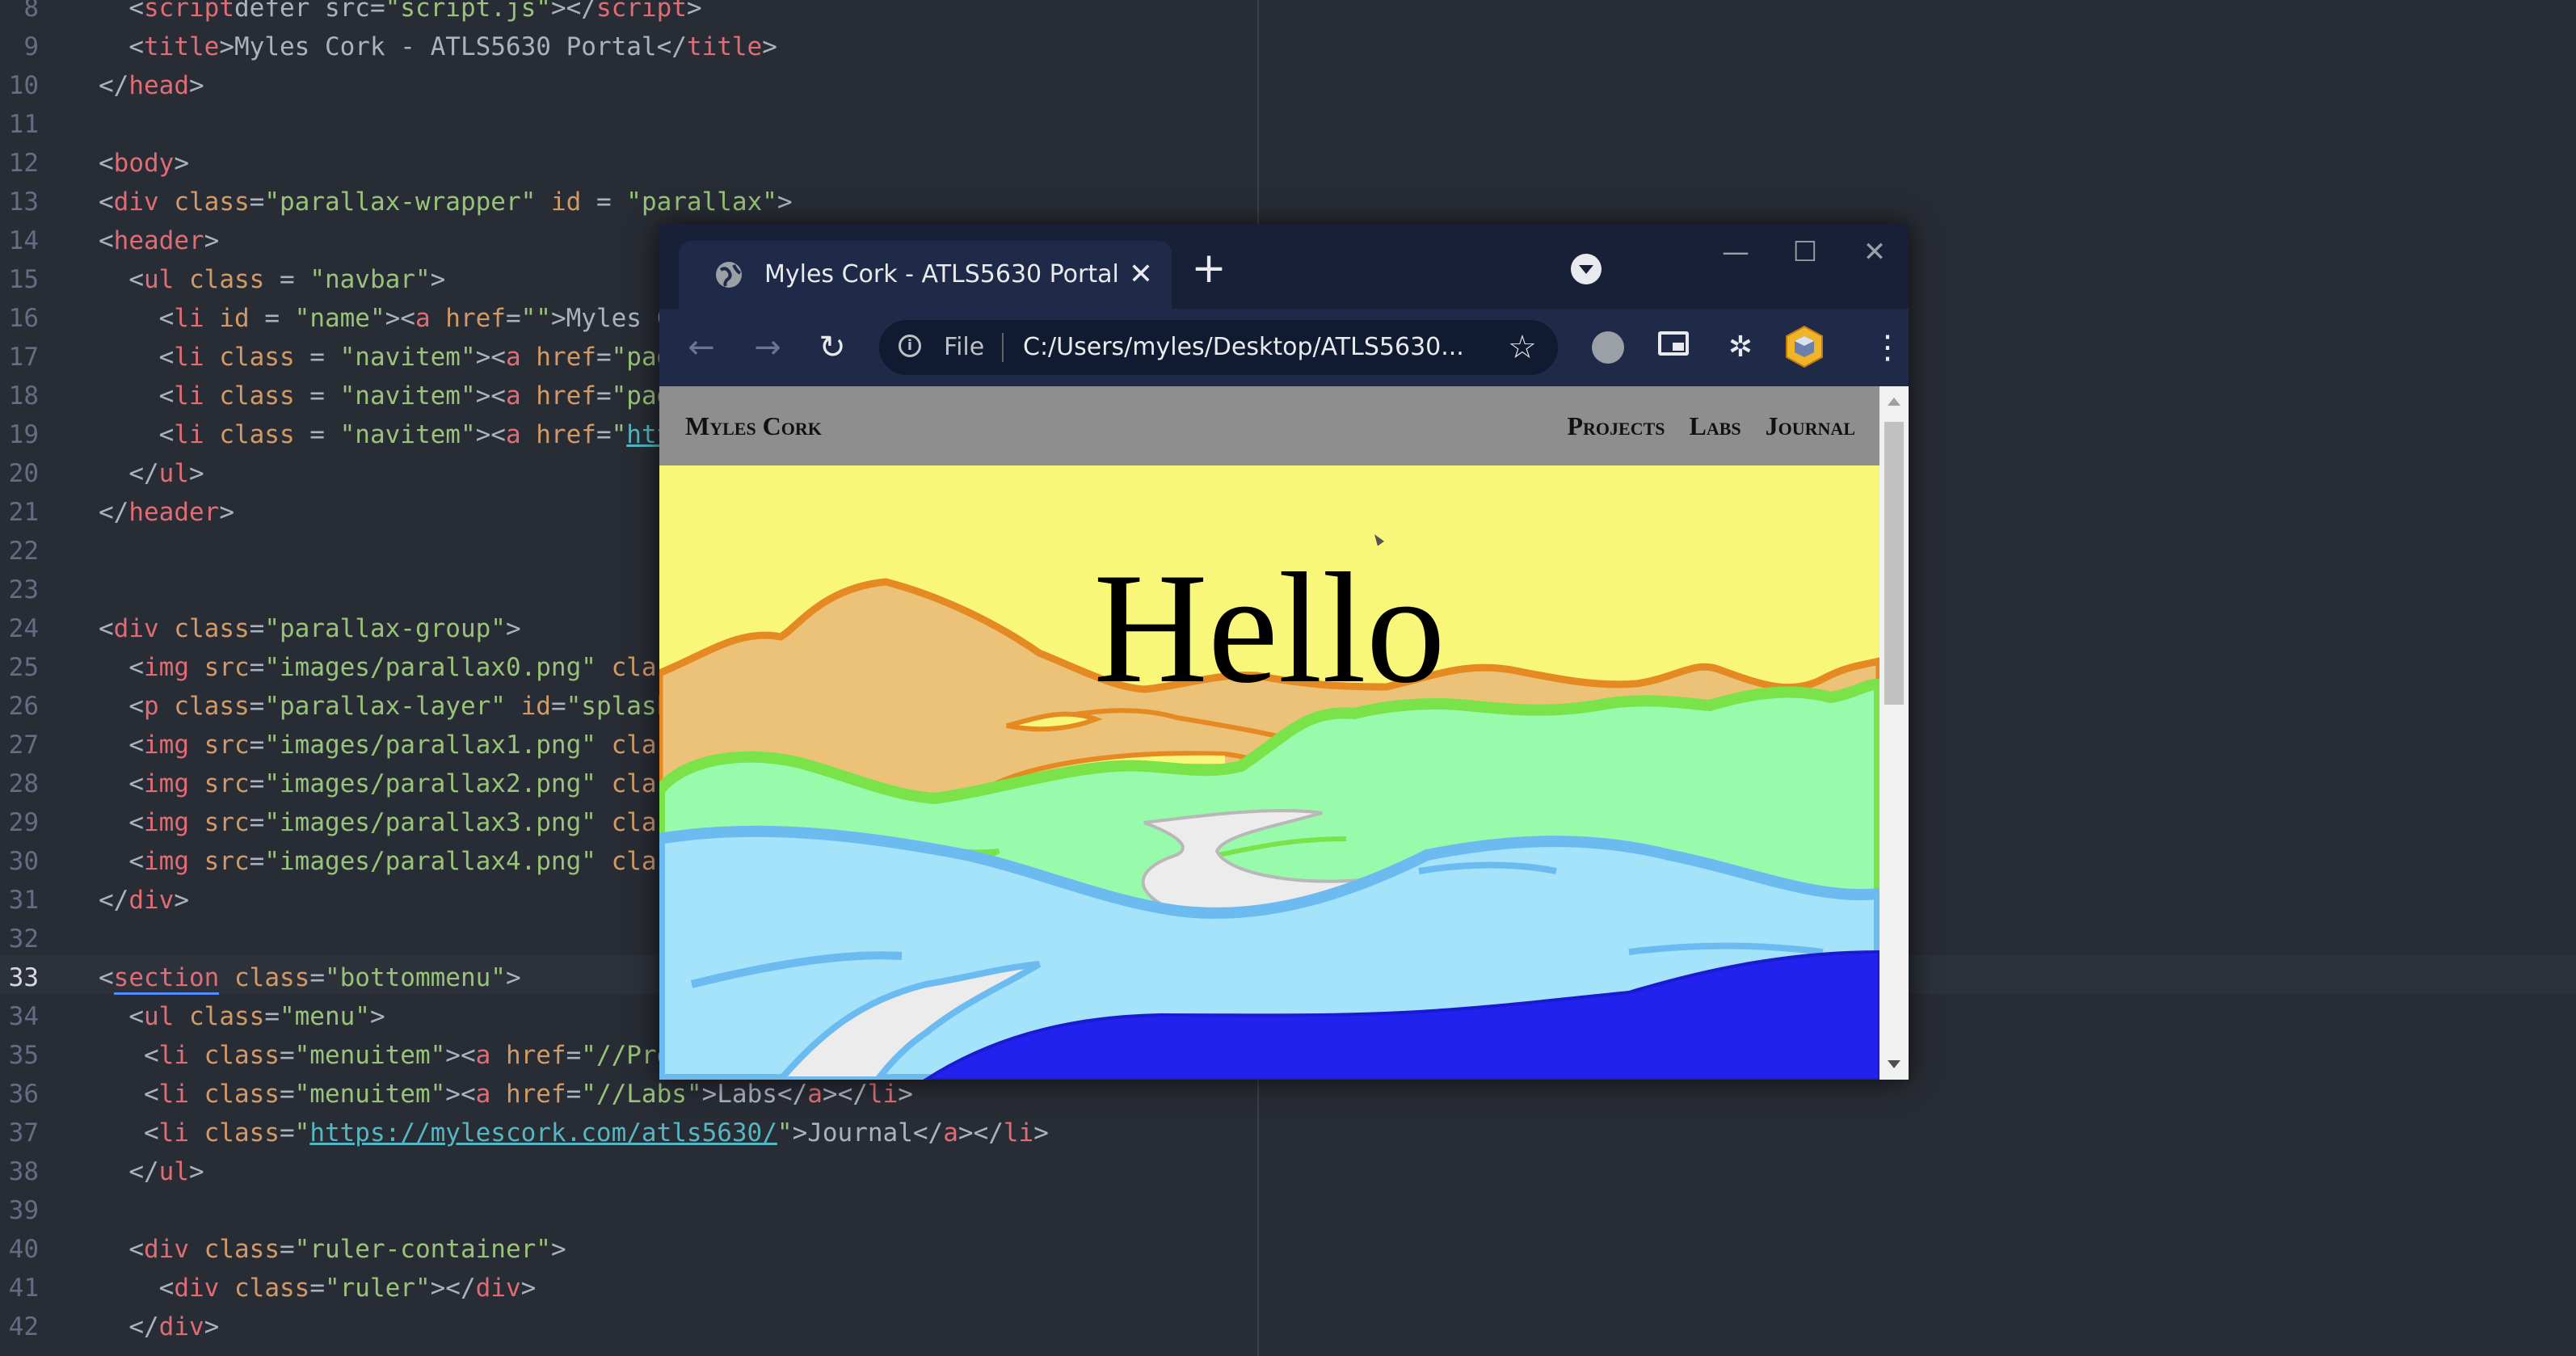  What do you see at coordinates (400, 202) in the screenshot?
I see `code-token: "parallax-wrapper"` at bounding box center [400, 202].